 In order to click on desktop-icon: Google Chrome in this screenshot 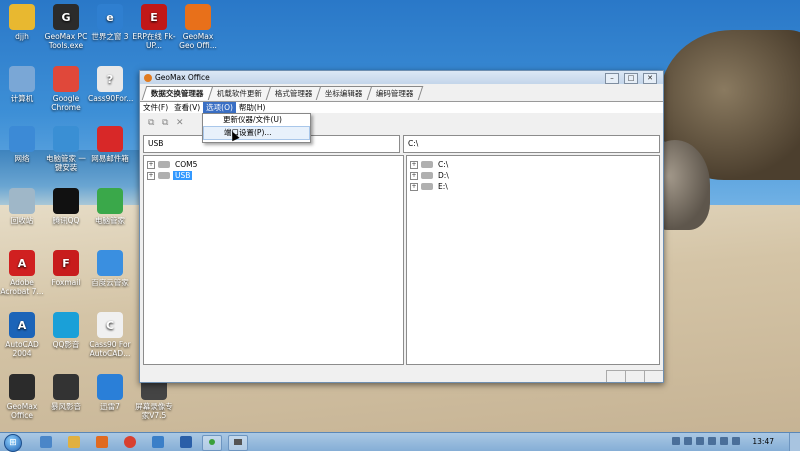, I will do `click(66, 89)`.